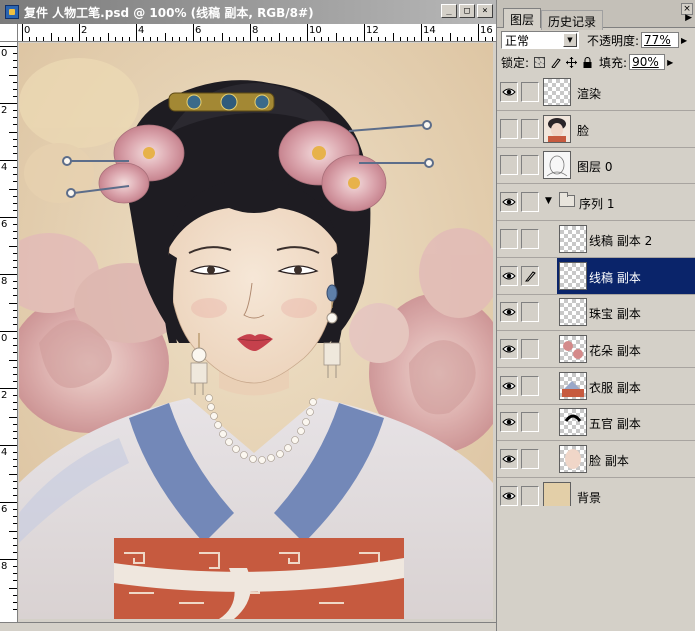 This screenshot has width=695, height=631. Describe the element at coordinates (4, 167) in the screenshot. I see `ruler-label: 4` at that location.